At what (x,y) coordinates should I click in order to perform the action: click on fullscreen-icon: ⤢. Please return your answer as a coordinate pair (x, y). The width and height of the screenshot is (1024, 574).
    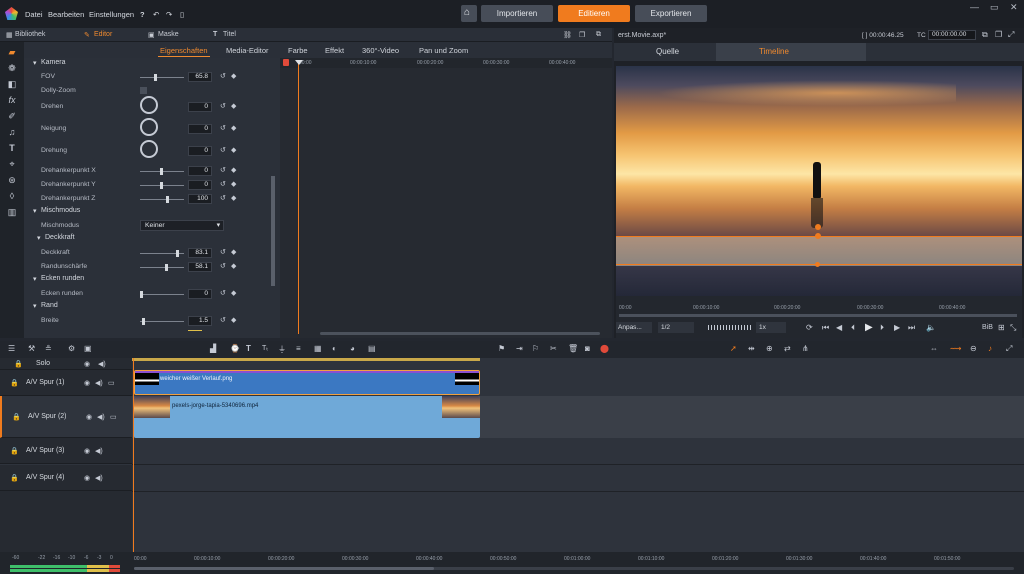
    Looking at the image, I should click on (1011, 35).